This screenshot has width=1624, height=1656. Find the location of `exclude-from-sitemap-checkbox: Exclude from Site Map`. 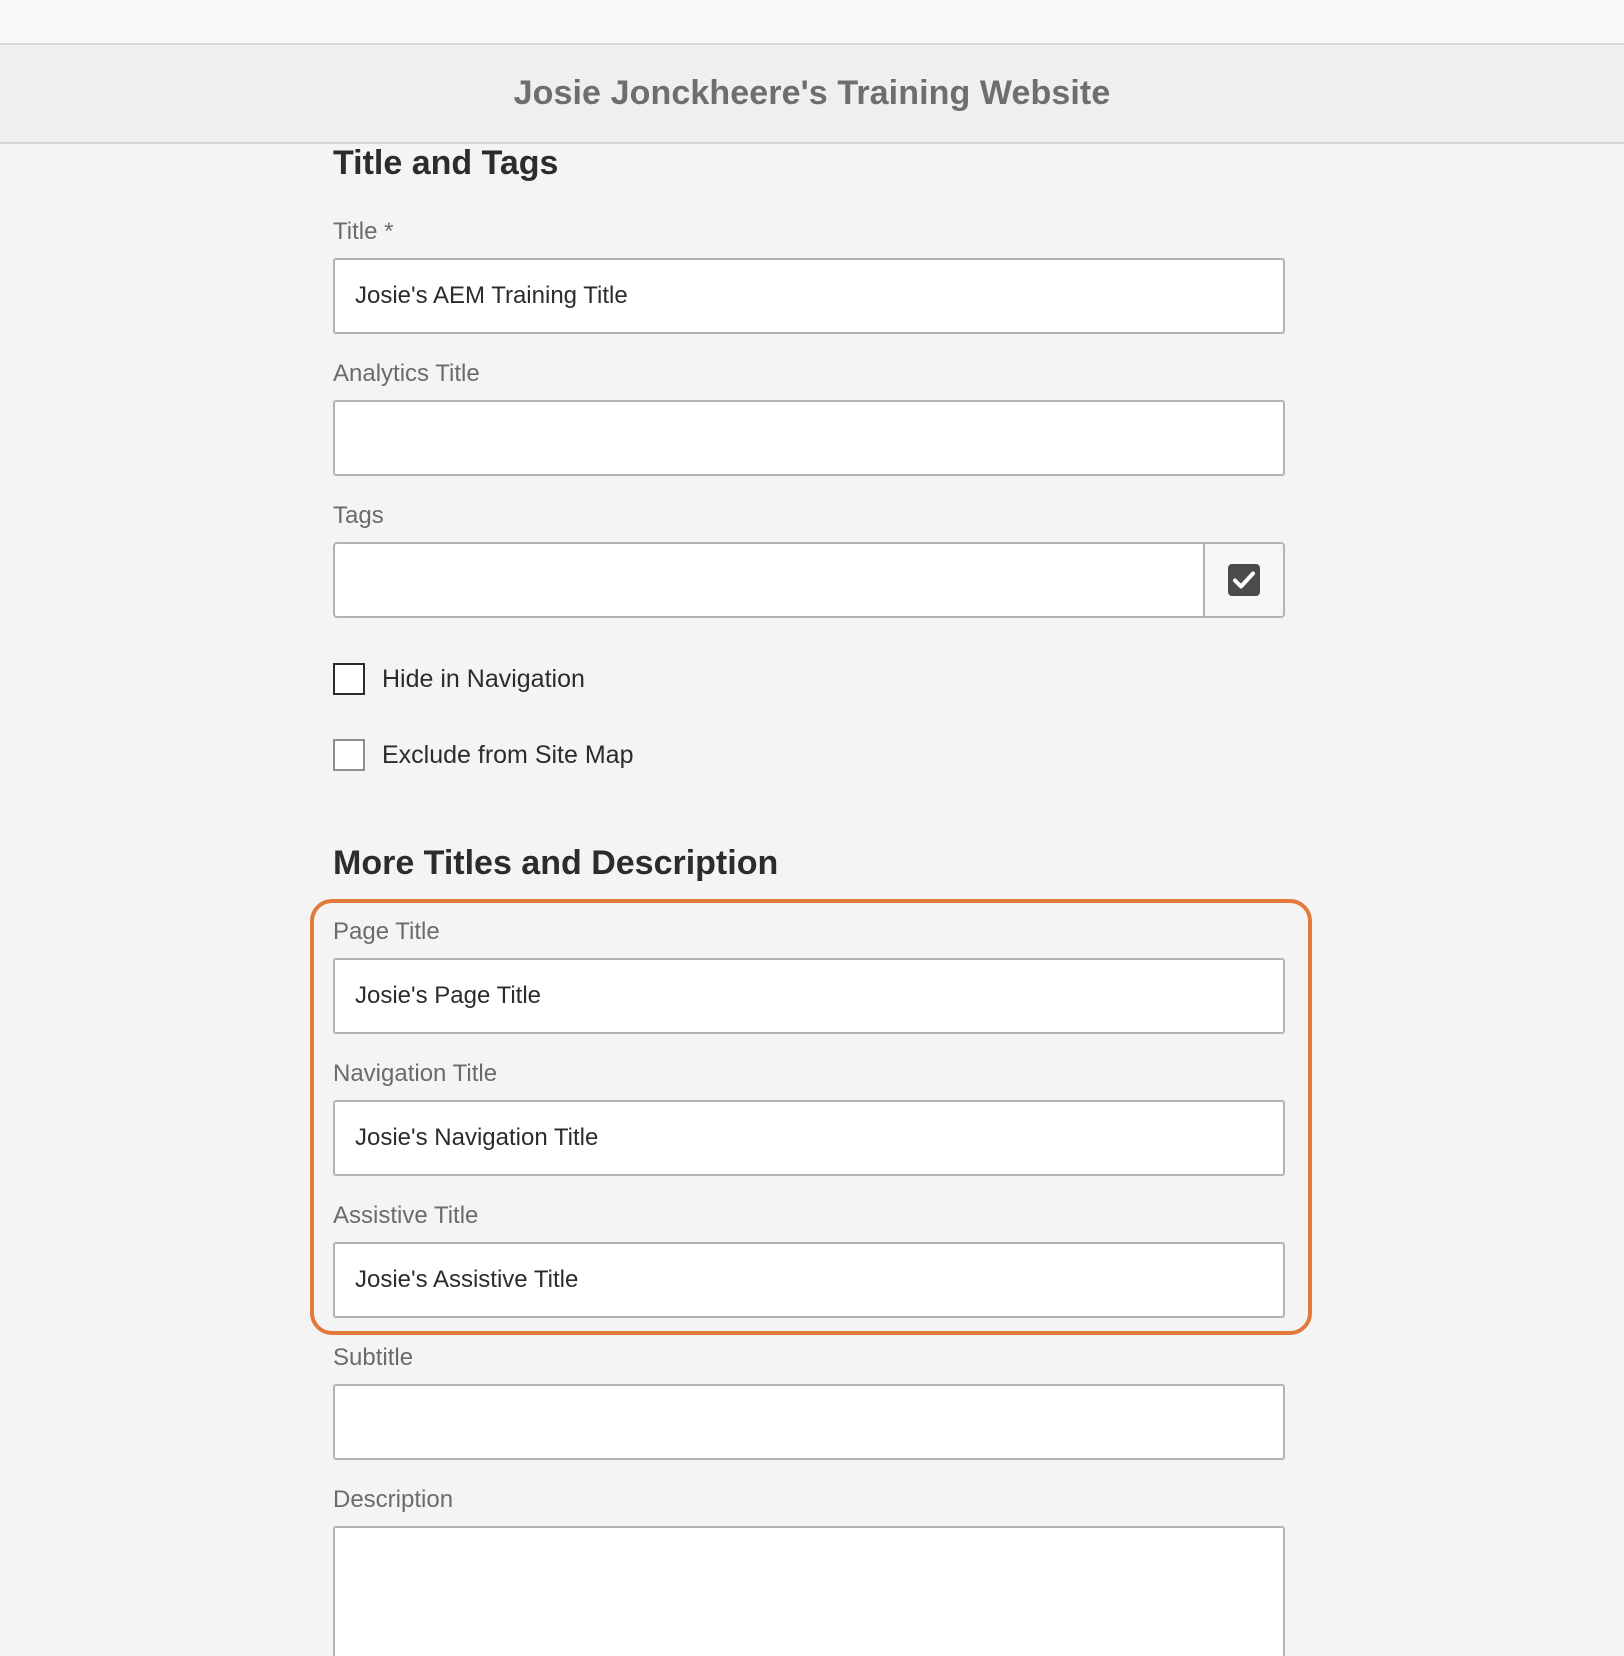

exclude-from-sitemap-checkbox: Exclude from Site Map is located at coordinates (483, 755).